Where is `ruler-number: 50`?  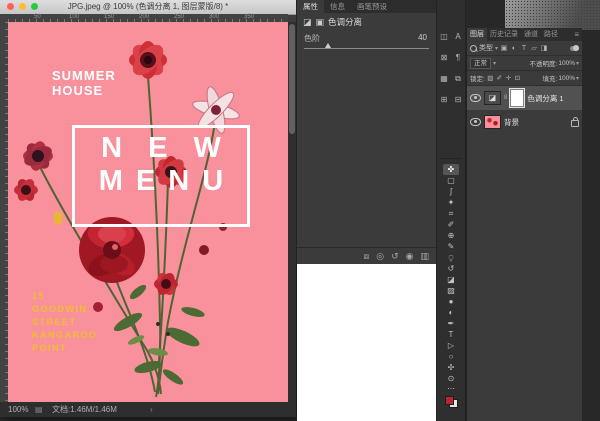 ruler-number: 50 is located at coordinates (37, 17).